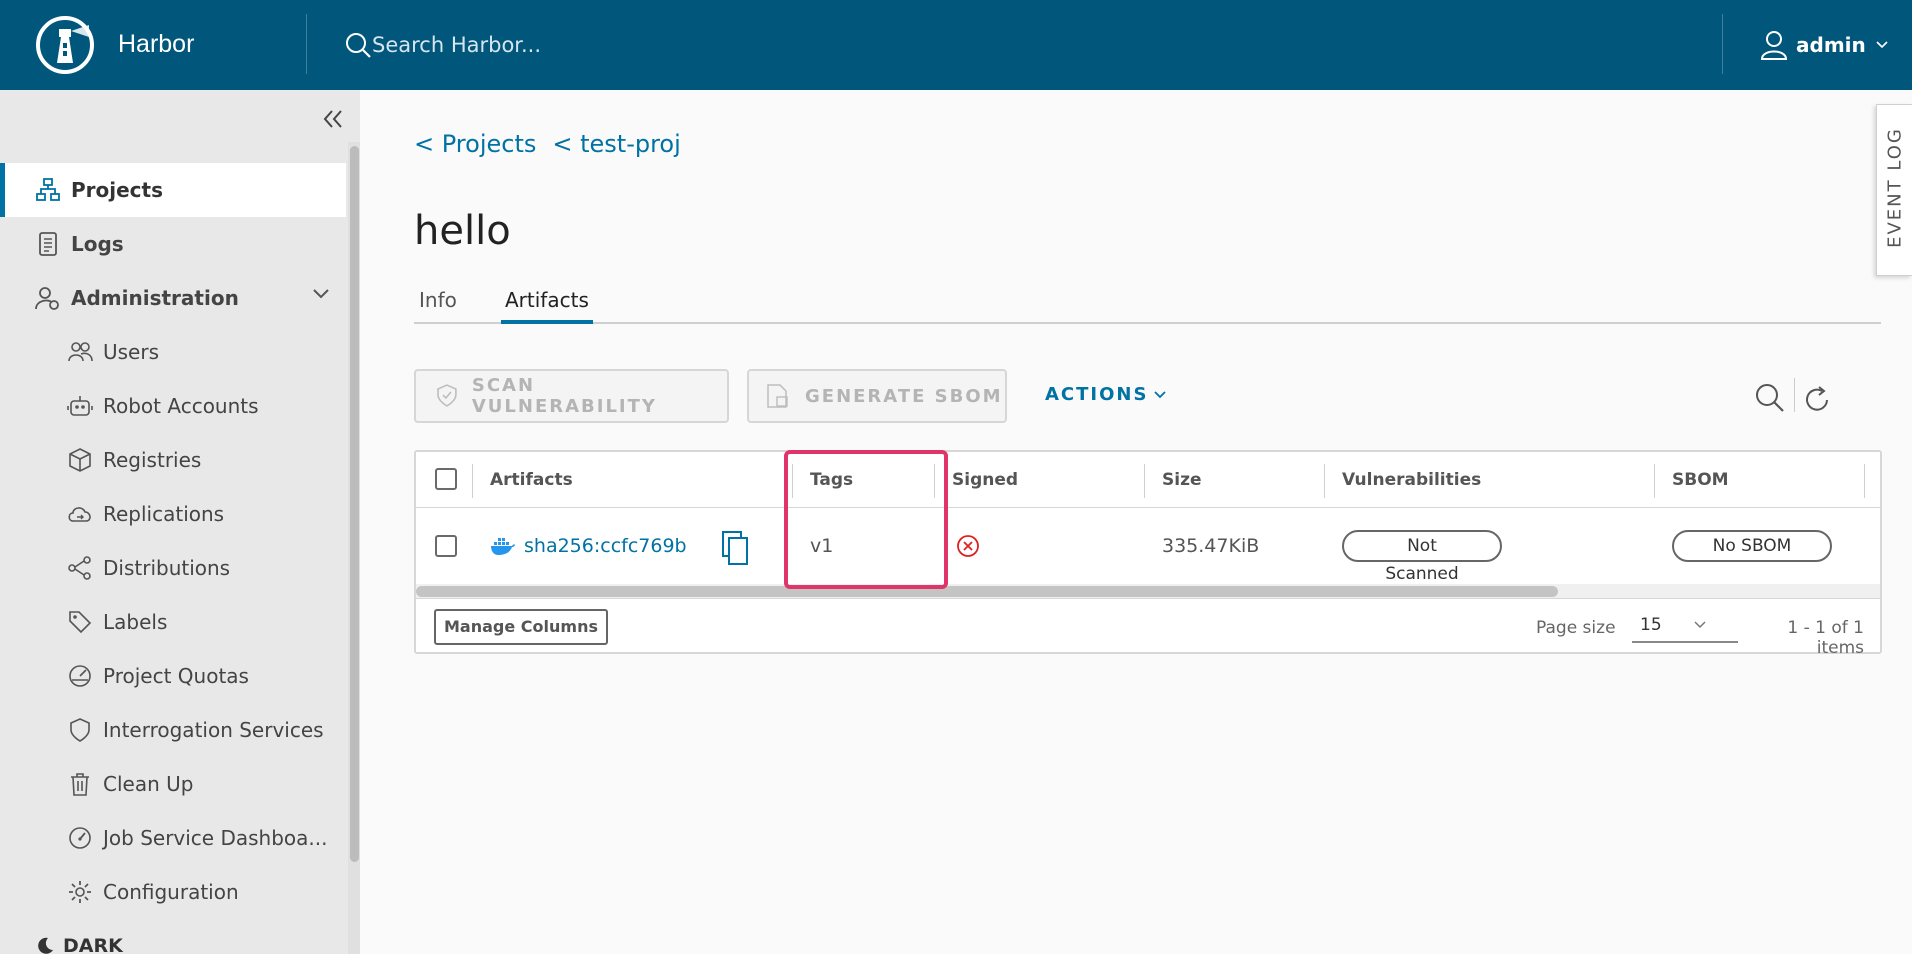 The height and width of the screenshot is (954, 1912). Describe the element at coordinates (1651, 625) in the screenshot. I see `page-size-value: 15` at that location.